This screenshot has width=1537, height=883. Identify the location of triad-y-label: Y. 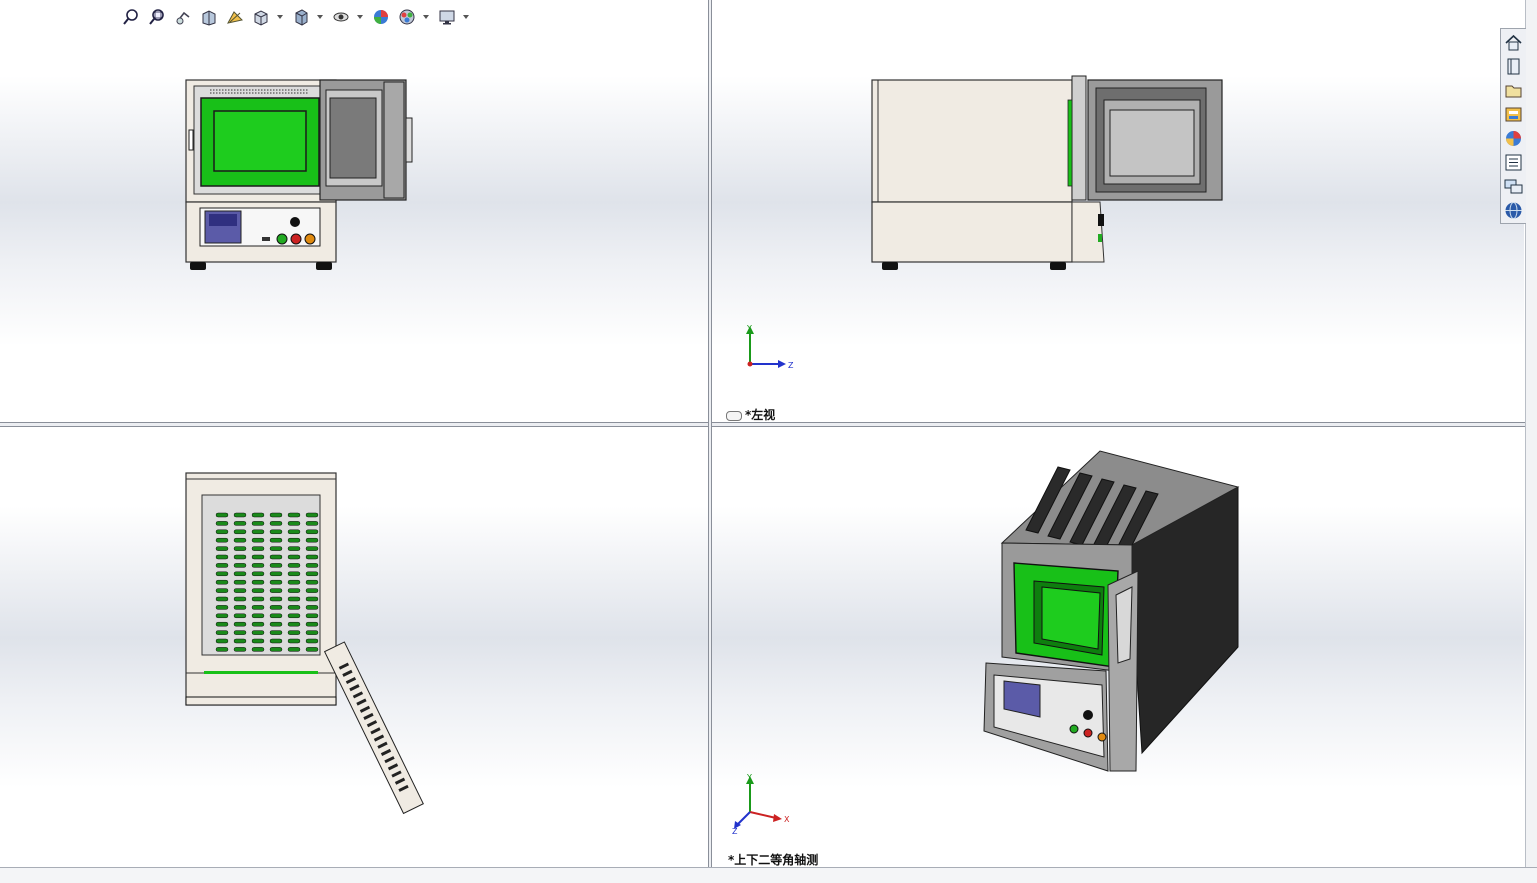
(749, 328).